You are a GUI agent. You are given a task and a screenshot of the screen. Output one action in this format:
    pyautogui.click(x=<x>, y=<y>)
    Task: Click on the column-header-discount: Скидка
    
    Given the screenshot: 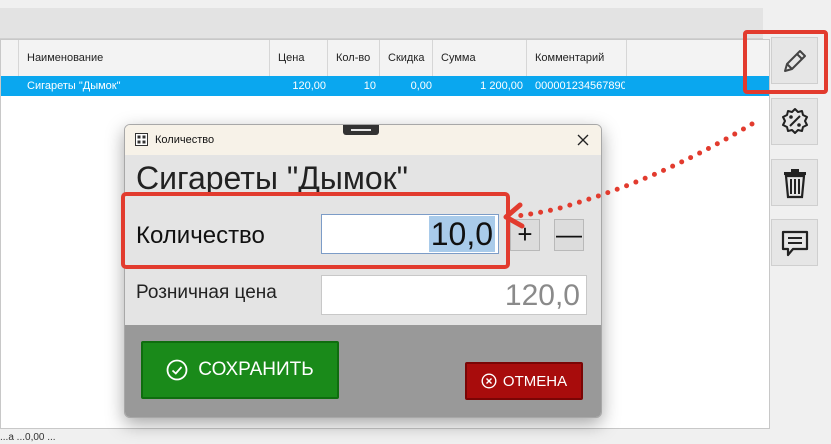 What is the action you would take?
    pyautogui.click(x=406, y=58)
    